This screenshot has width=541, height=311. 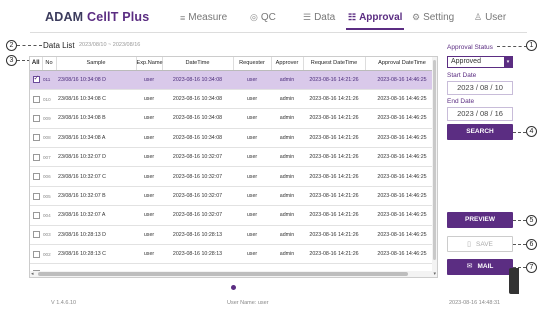 What do you see at coordinates (197, 235) in the screenshot?
I see `cell-datetime: 2023-08-16 10:28:13` at bounding box center [197, 235].